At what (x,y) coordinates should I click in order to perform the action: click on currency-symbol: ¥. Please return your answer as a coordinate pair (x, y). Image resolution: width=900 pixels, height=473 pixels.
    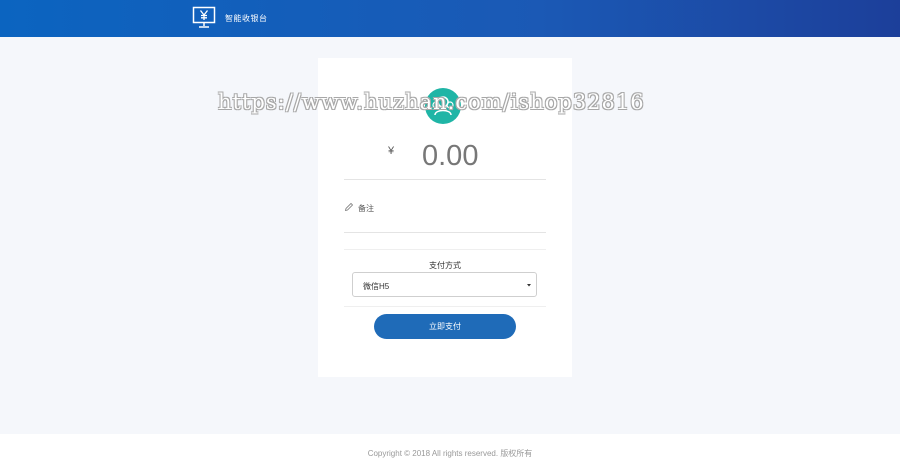
    Looking at the image, I should click on (391, 151).